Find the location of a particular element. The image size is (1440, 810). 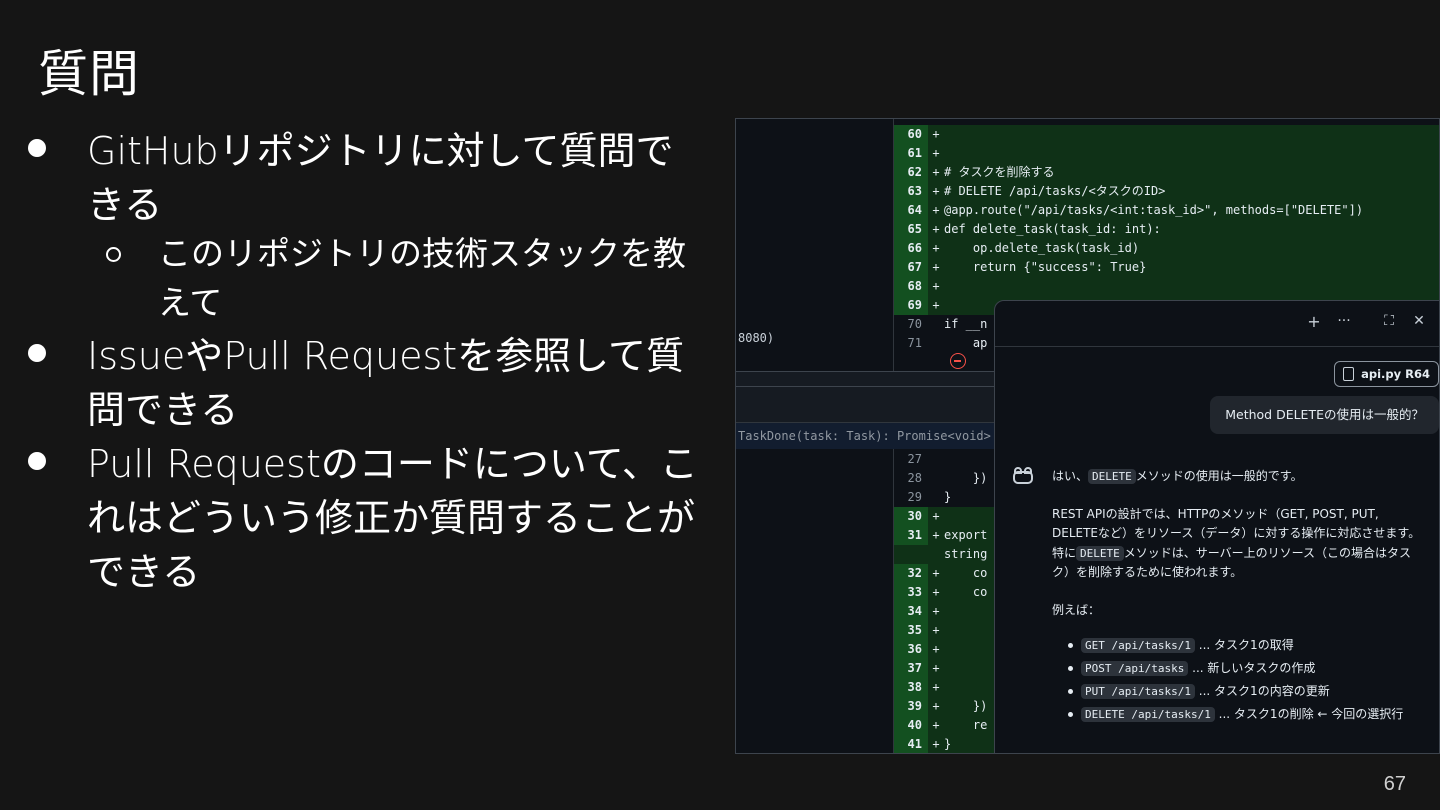

line-number: 36 is located at coordinates (911, 649).